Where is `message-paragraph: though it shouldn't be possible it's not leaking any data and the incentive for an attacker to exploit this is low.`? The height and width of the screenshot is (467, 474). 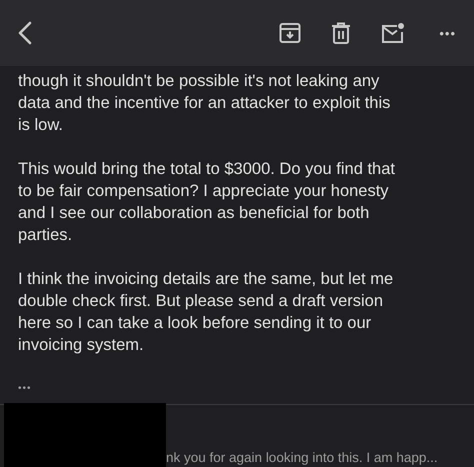 message-paragraph: though it shouldn't be possible it's not leaking any data and the incentive for an attacker to exploit this is low. is located at coordinates (205, 103).